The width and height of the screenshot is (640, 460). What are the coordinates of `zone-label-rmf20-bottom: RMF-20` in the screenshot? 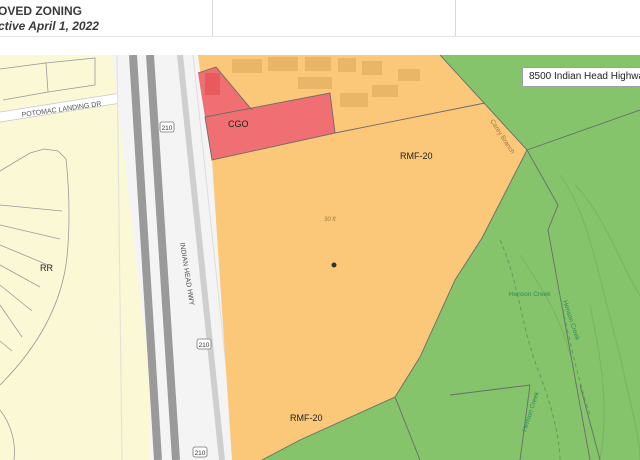 It's located at (306, 418).